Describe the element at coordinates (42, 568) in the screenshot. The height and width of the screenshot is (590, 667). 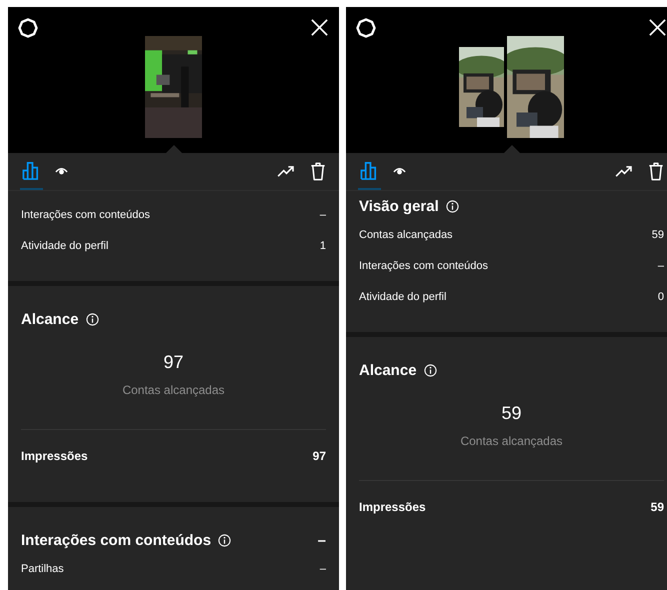
I see `metric-label: Partilhas` at that location.